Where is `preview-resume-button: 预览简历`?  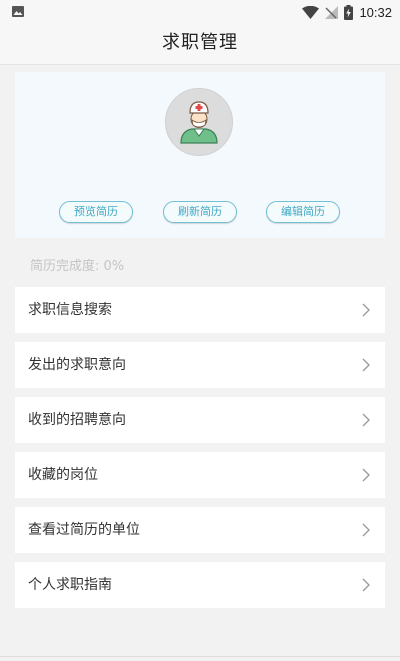 preview-resume-button: 预览简历 is located at coordinates (96, 212).